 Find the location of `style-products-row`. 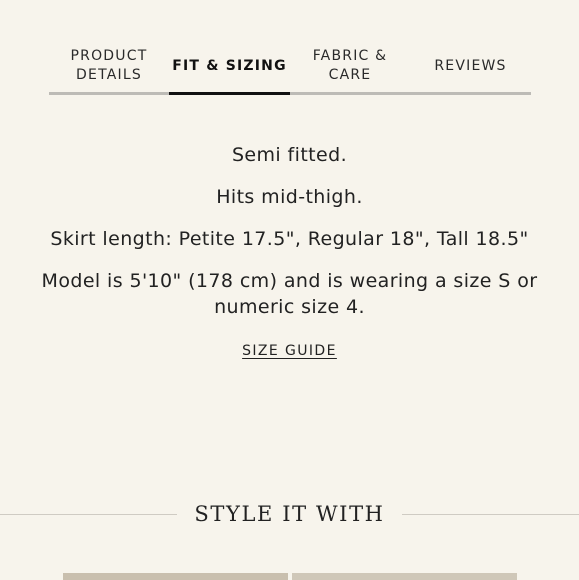

style-products-row is located at coordinates (290, 576).